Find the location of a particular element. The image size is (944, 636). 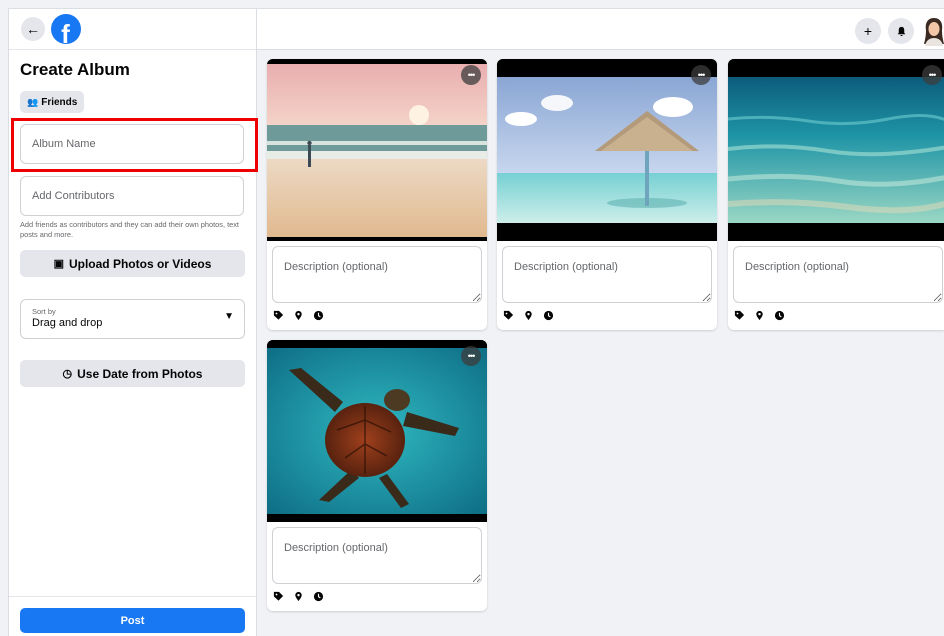

back-button: ← is located at coordinates (33, 29).